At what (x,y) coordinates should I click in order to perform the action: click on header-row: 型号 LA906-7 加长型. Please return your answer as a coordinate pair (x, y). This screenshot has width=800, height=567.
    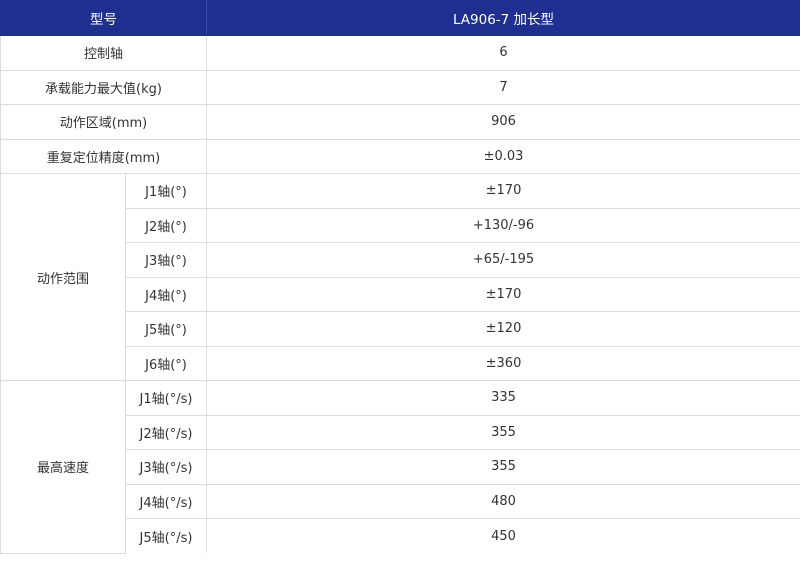
    Looking at the image, I should click on (400, 18).